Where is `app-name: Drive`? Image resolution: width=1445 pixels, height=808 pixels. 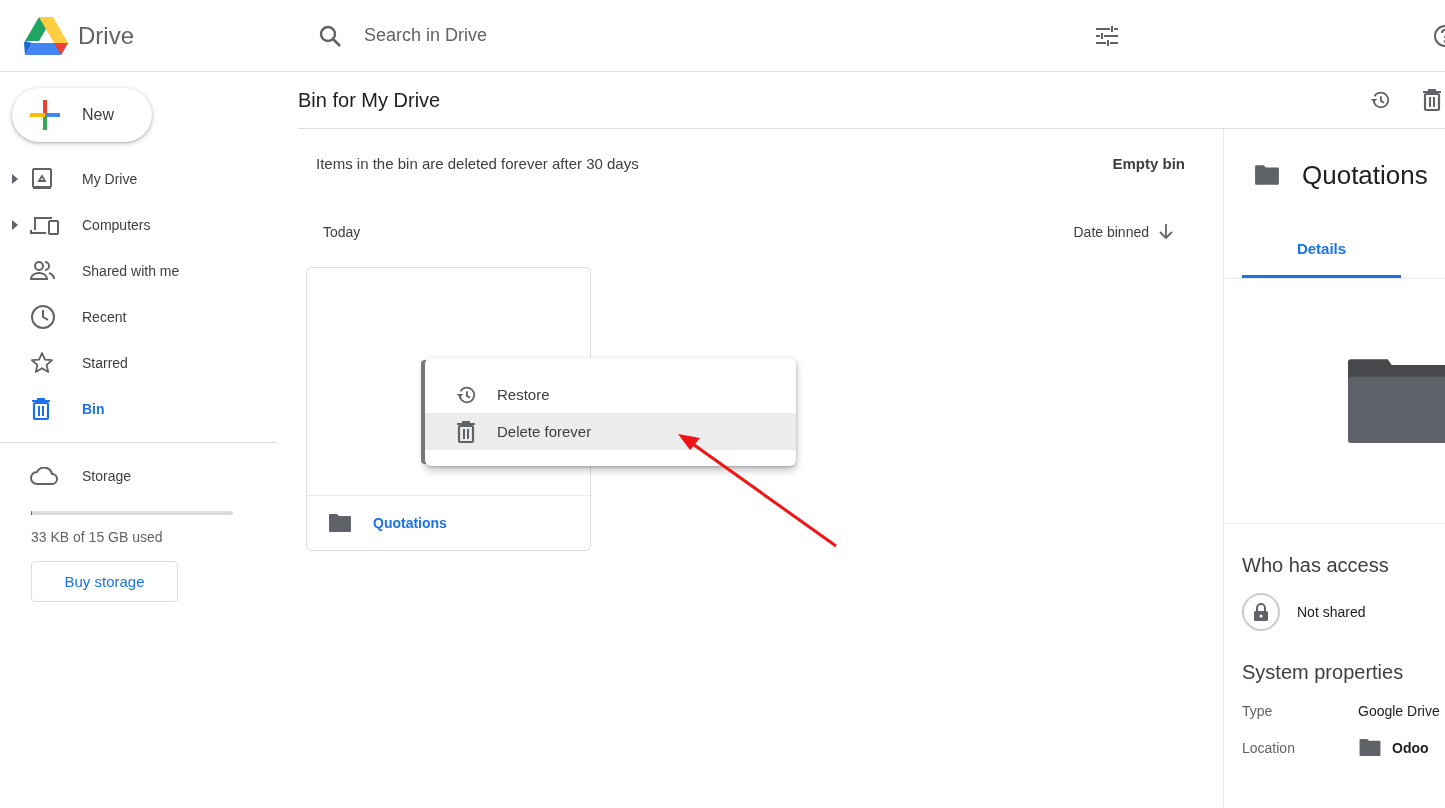 app-name: Drive is located at coordinates (106, 35).